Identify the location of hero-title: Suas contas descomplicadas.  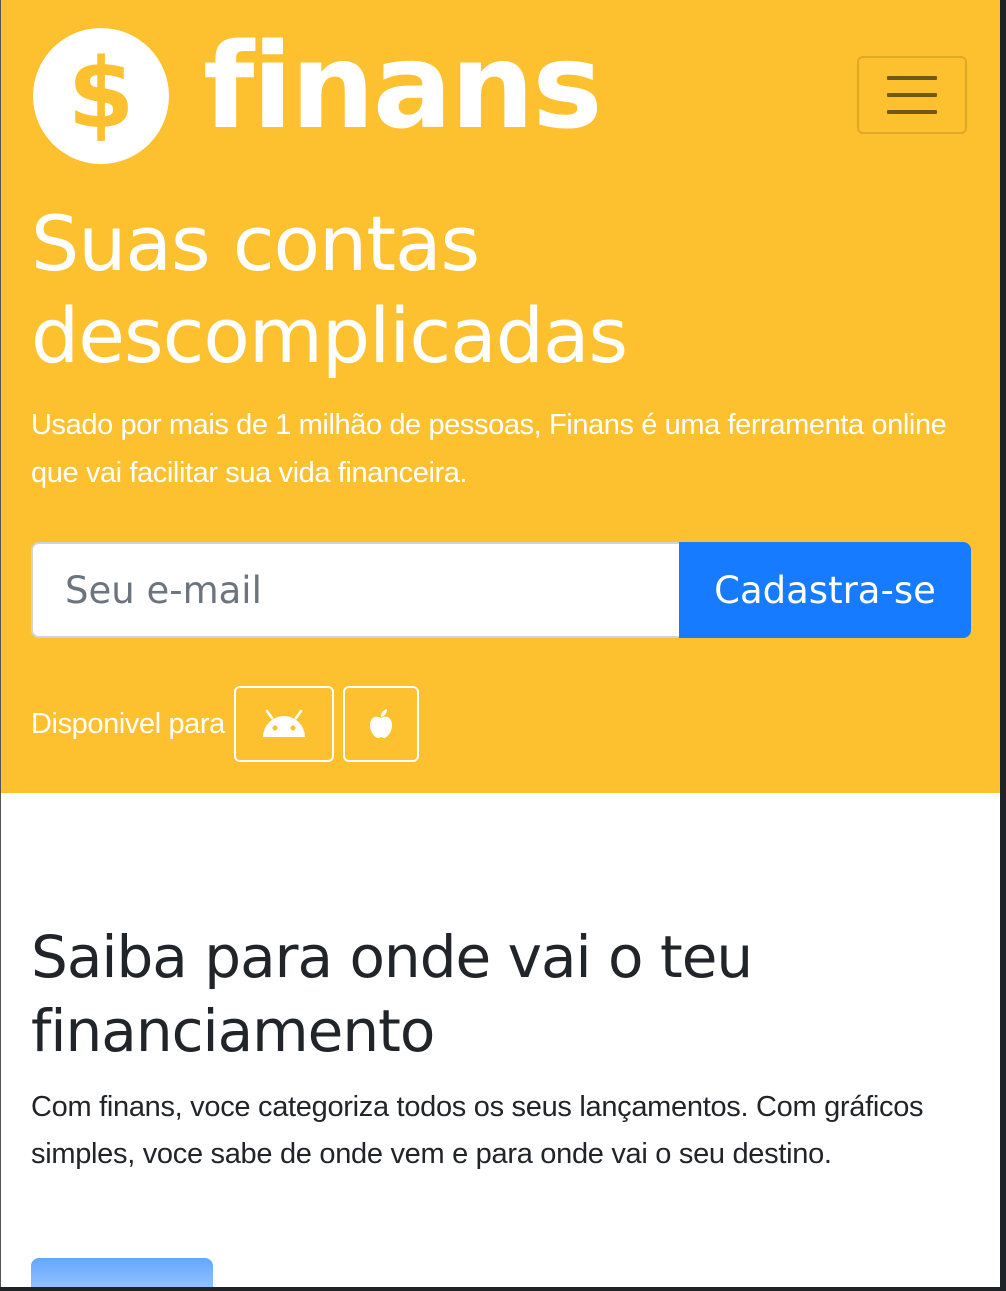
(329, 289).